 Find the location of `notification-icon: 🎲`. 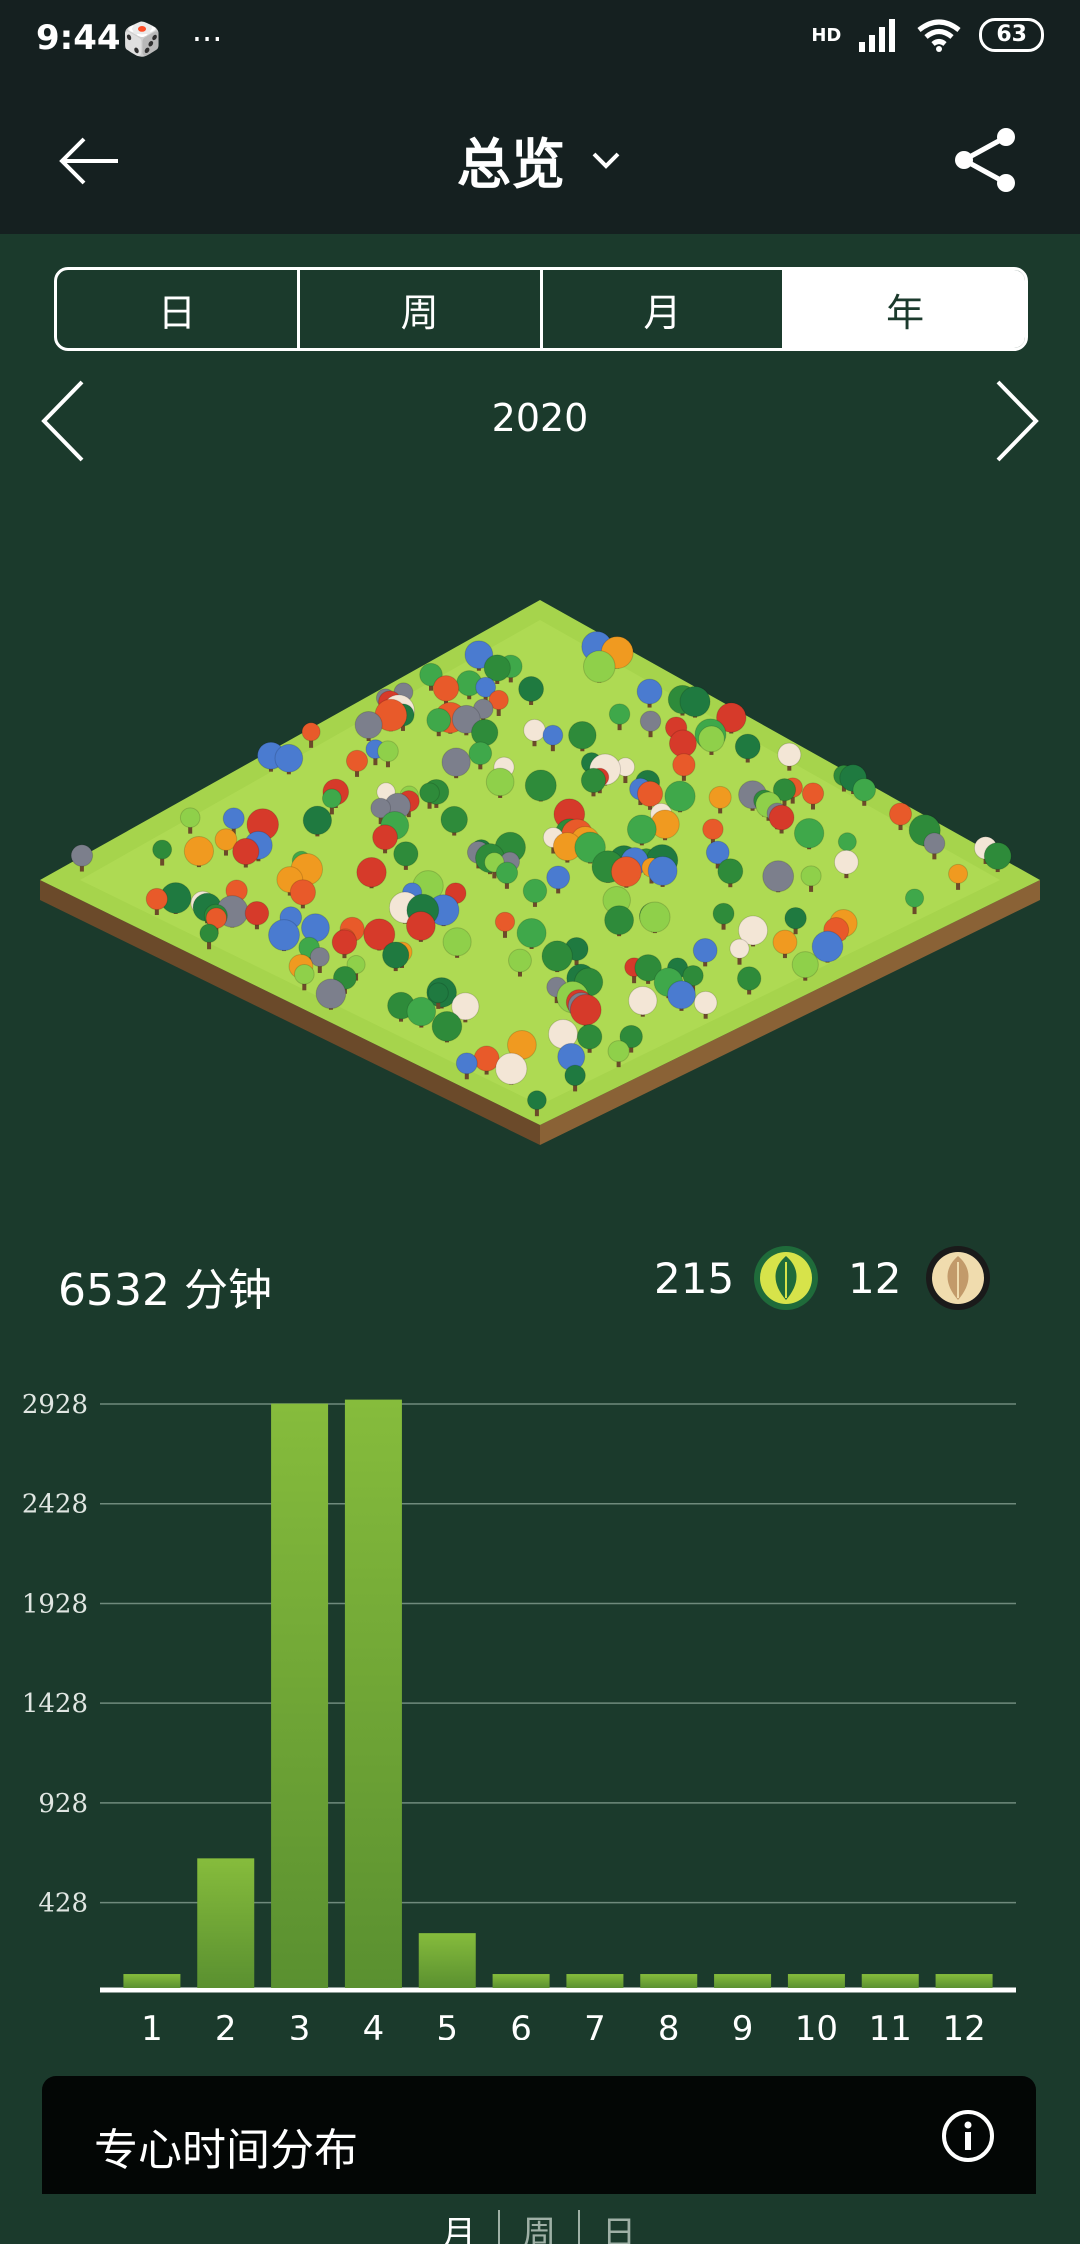

notification-icon: 🎲 is located at coordinates (142, 39).